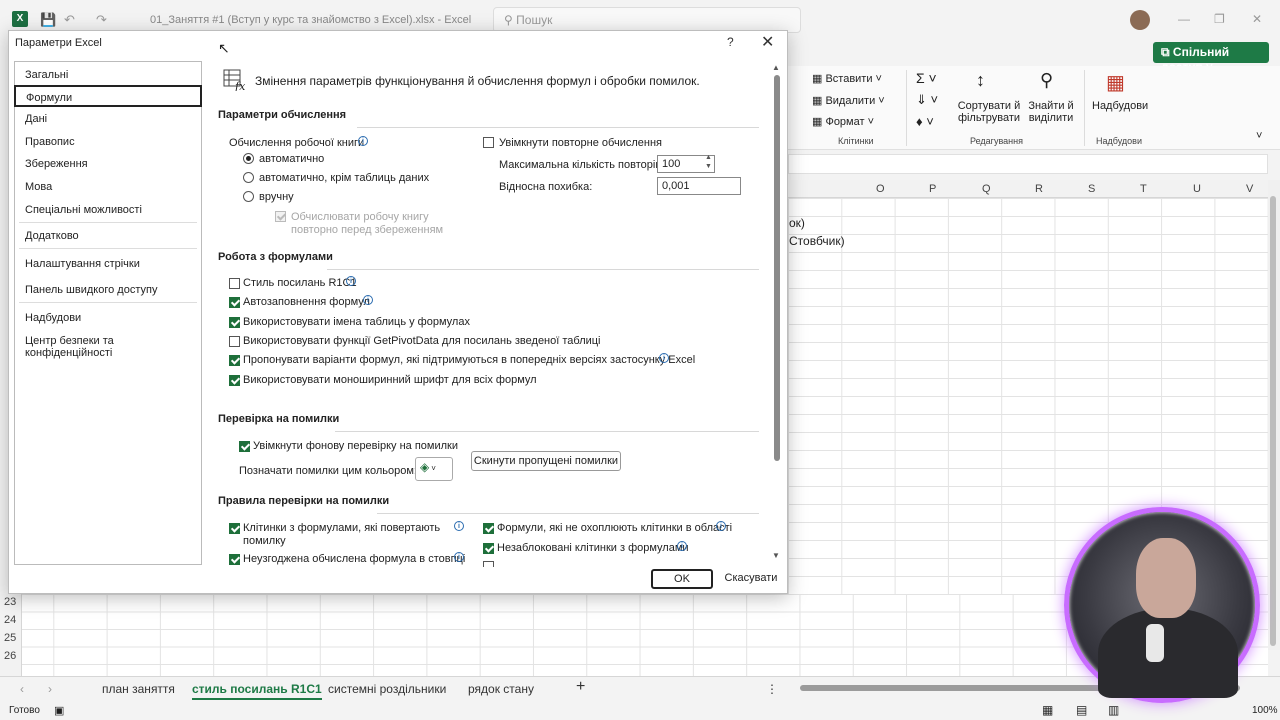  What do you see at coordinates (280, 216) in the screenshot?
I see `recalc-before-save-checkbox` at bounding box center [280, 216].